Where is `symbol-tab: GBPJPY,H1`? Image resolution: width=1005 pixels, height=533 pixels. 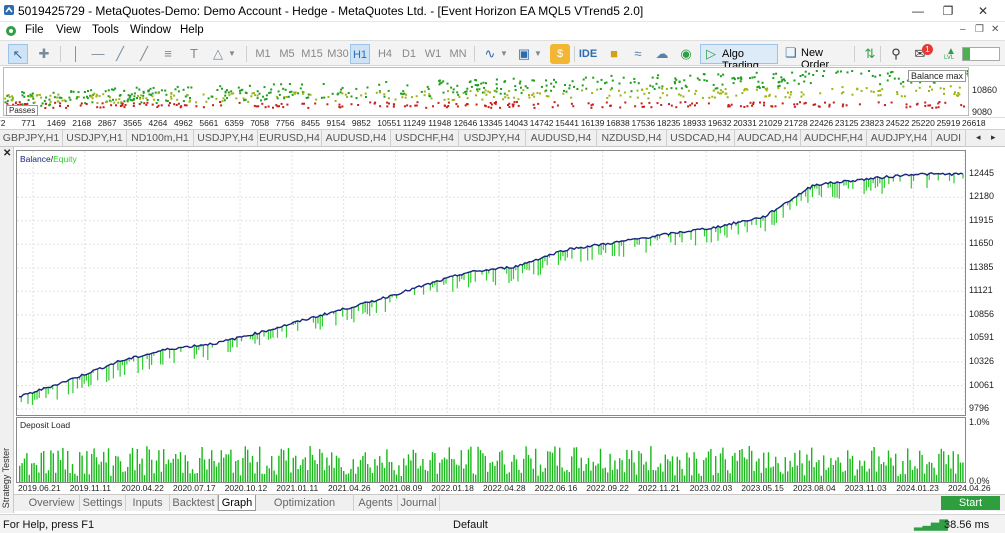
symbol-tab: GBPJPY,H1 is located at coordinates (31, 138).